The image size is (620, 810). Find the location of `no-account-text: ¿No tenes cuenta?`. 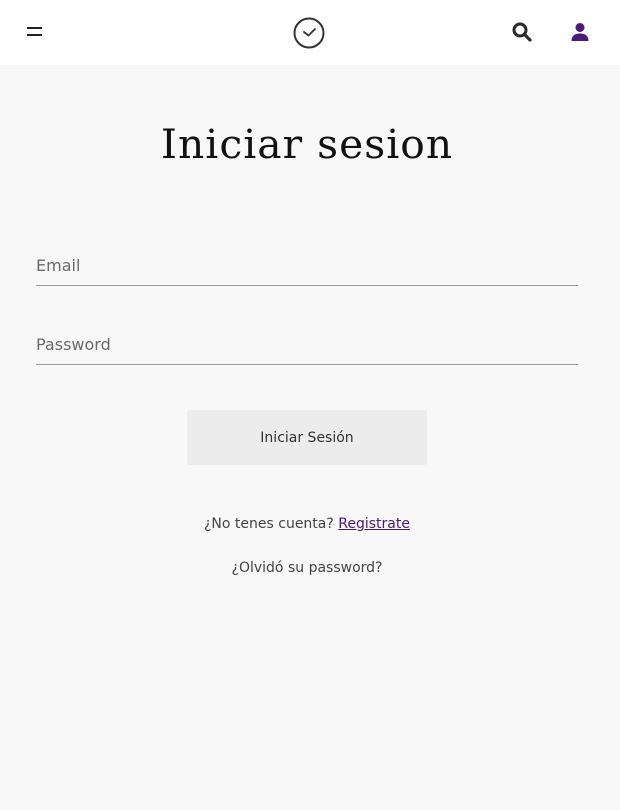

no-account-text: ¿No tenes cuenta? is located at coordinates (271, 524).